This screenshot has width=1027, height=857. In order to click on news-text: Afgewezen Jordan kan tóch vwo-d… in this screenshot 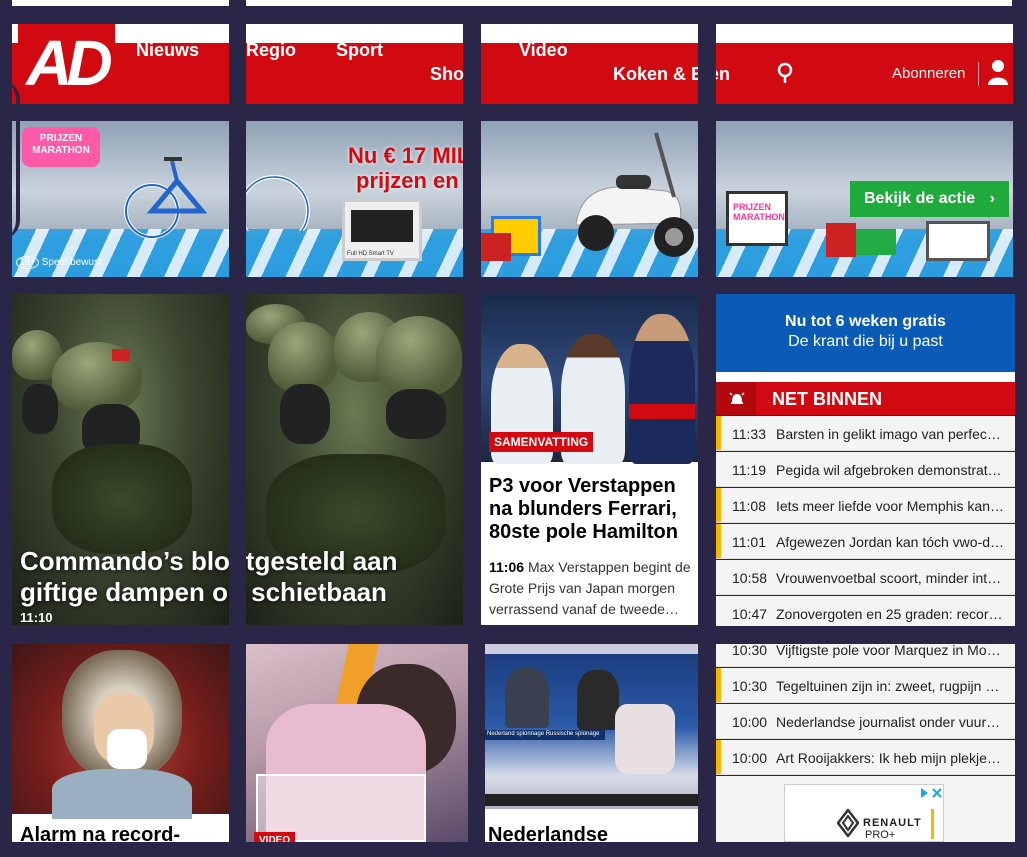, I will do `click(890, 542)`.